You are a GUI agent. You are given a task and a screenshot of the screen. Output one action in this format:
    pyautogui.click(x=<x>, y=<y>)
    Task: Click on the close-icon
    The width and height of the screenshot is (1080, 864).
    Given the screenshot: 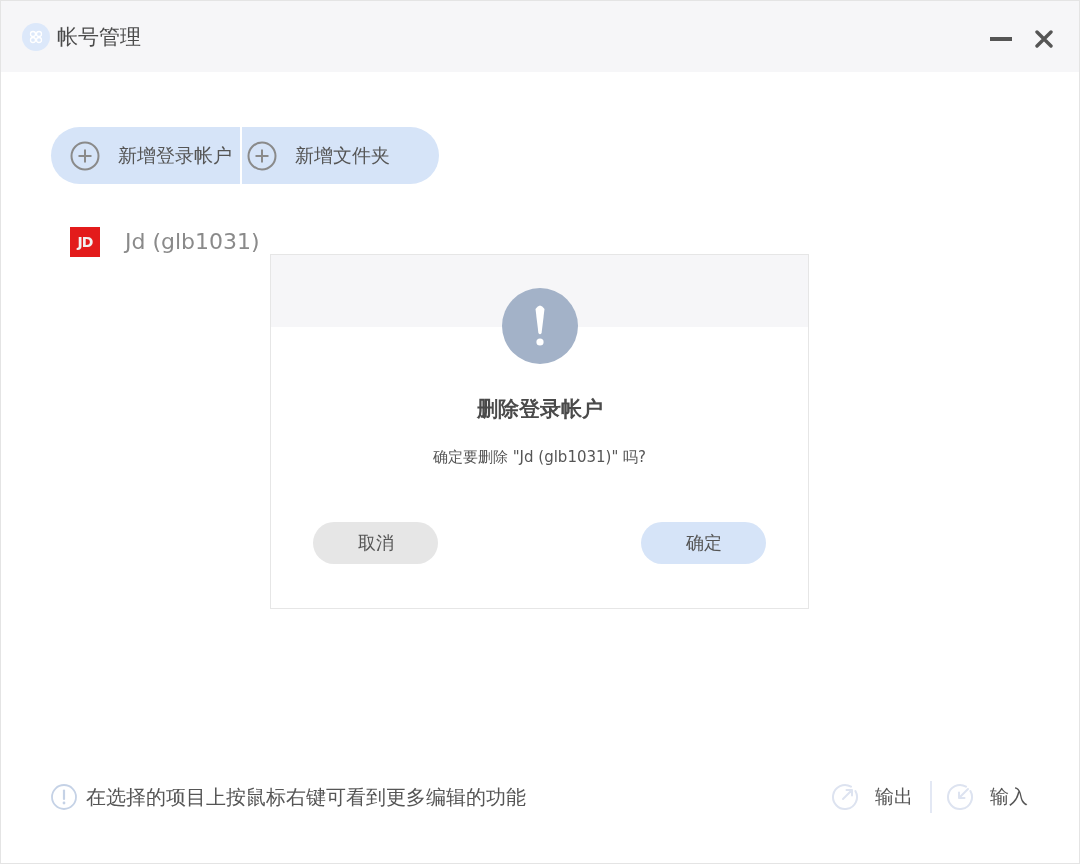 What is the action you would take?
    pyautogui.click(x=1044, y=38)
    